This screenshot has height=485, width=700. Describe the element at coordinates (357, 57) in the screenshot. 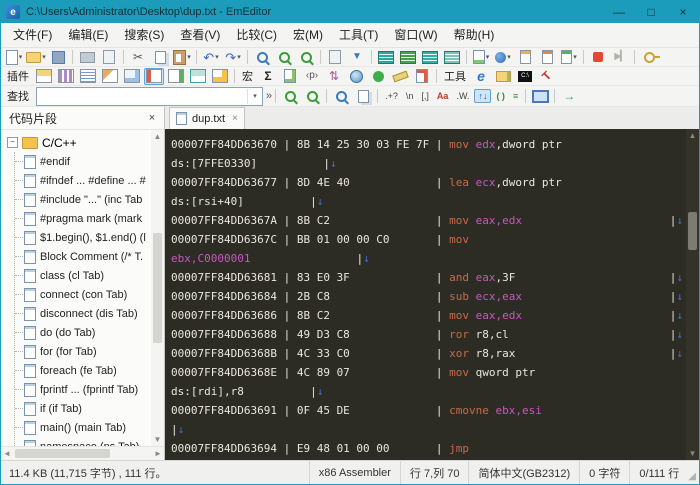

I see `filter-button` at that location.